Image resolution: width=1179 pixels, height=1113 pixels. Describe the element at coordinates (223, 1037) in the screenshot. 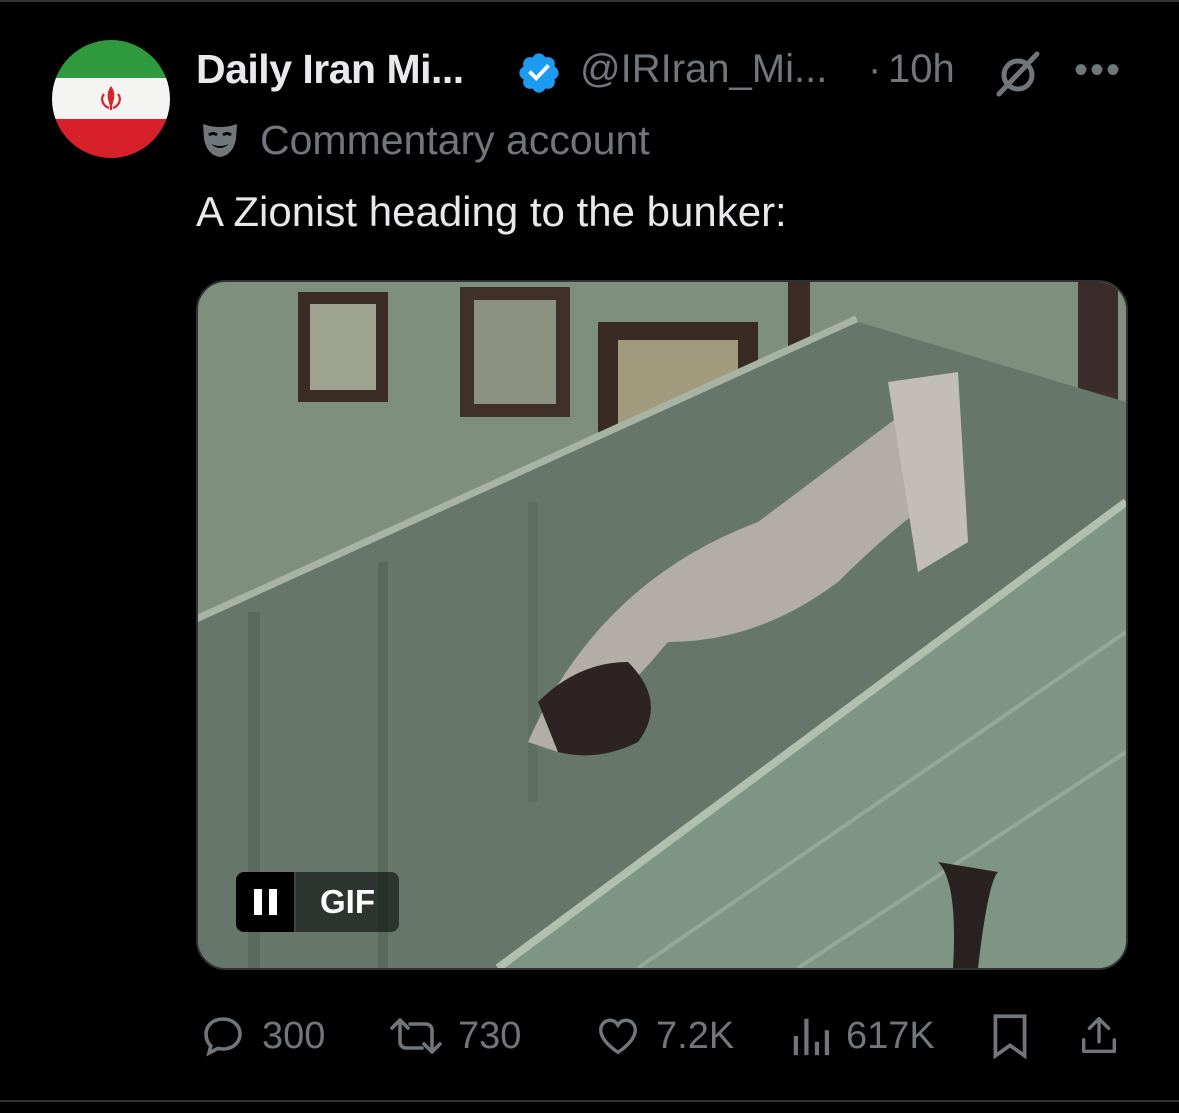

I see `reply-icon` at that location.